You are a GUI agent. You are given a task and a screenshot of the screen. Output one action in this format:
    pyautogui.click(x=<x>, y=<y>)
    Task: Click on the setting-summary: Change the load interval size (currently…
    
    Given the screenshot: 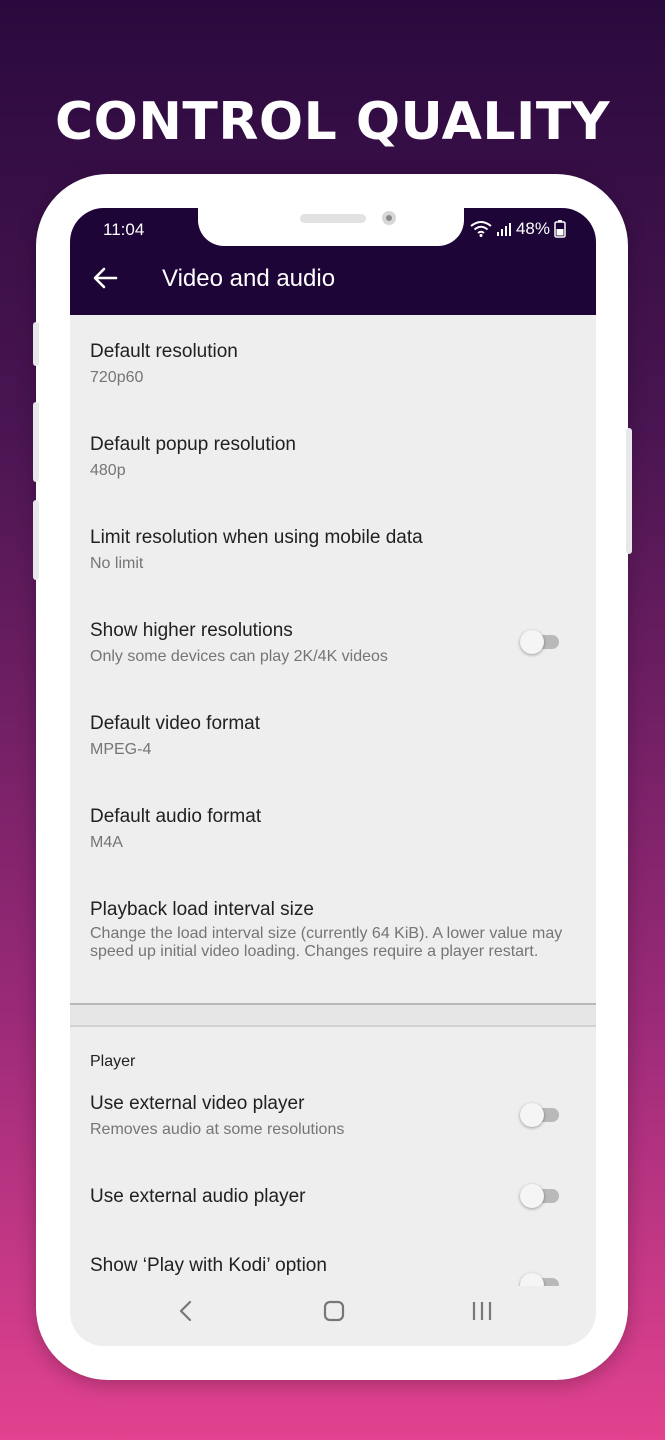 What is the action you would take?
    pyautogui.click(x=326, y=942)
    